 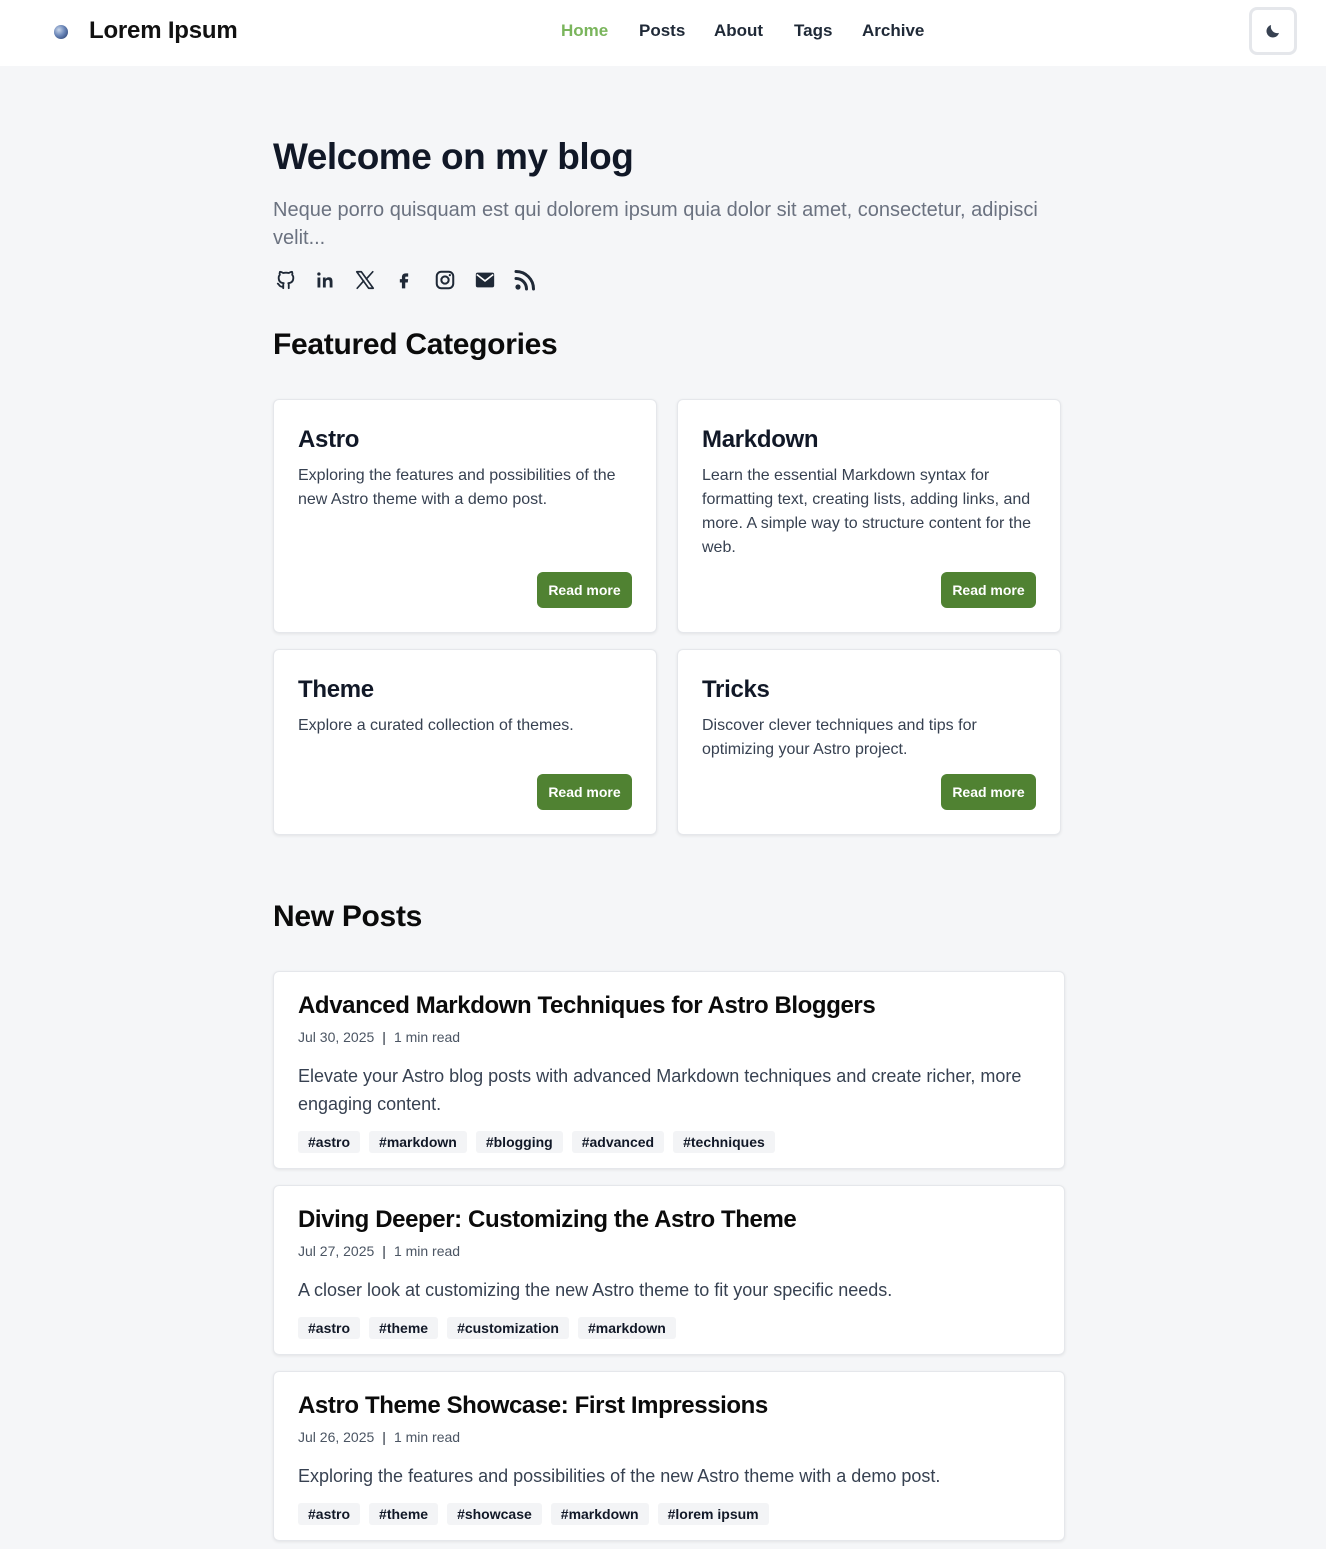 What do you see at coordinates (519, 1142) in the screenshot?
I see `tag-link: #blogging` at bounding box center [519, 1142].